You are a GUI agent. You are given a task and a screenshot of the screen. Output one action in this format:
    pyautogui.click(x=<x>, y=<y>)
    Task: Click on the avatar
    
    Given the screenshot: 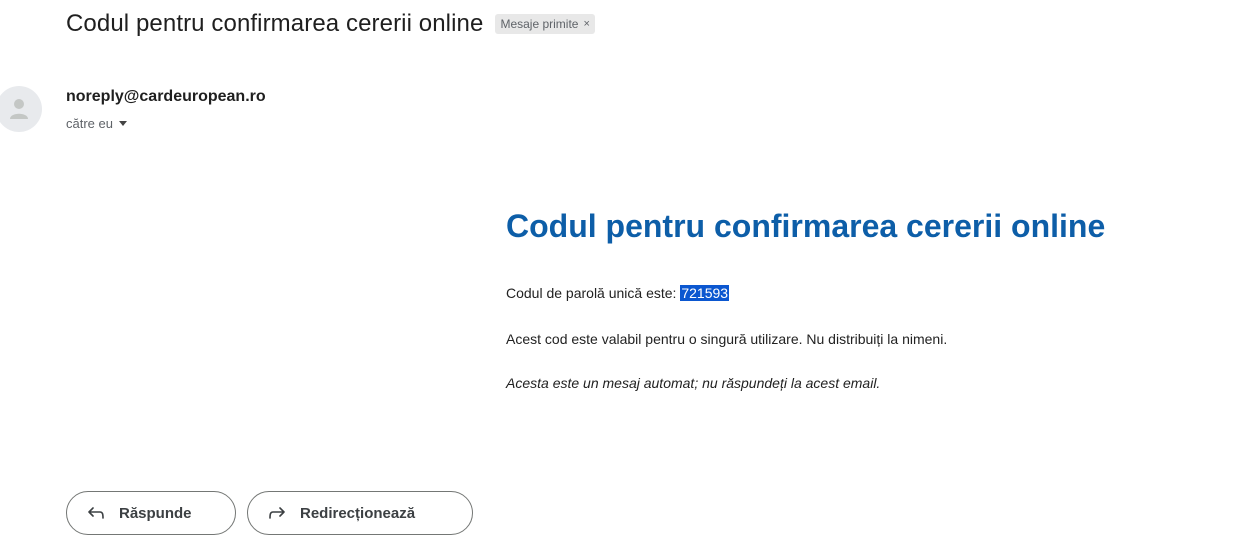 What is the action you would take?
    pyautogui.click(x=21, y=109)
    